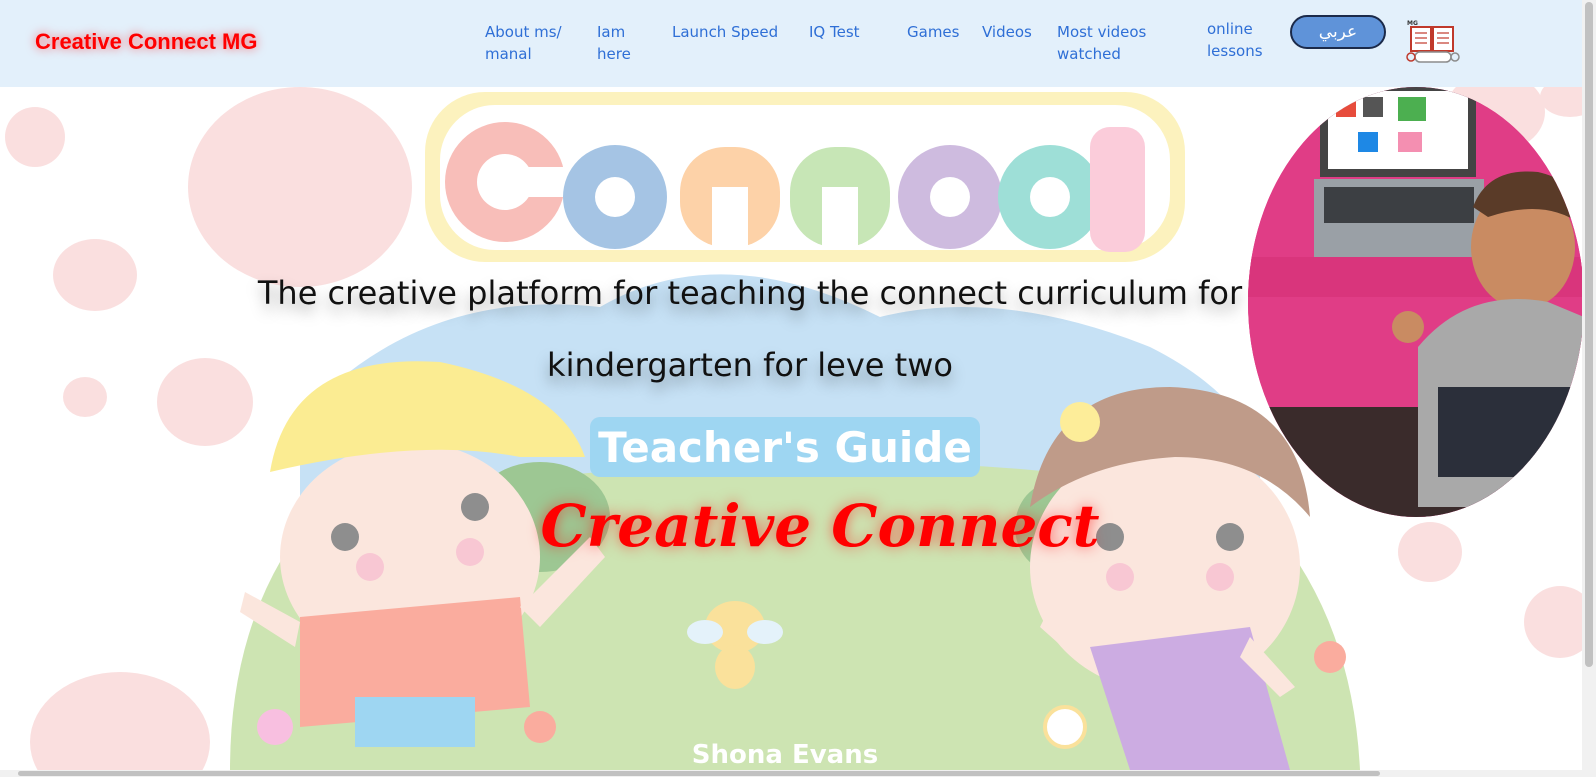  I want to click on horizontal-scrollbar, so click(798, 773).